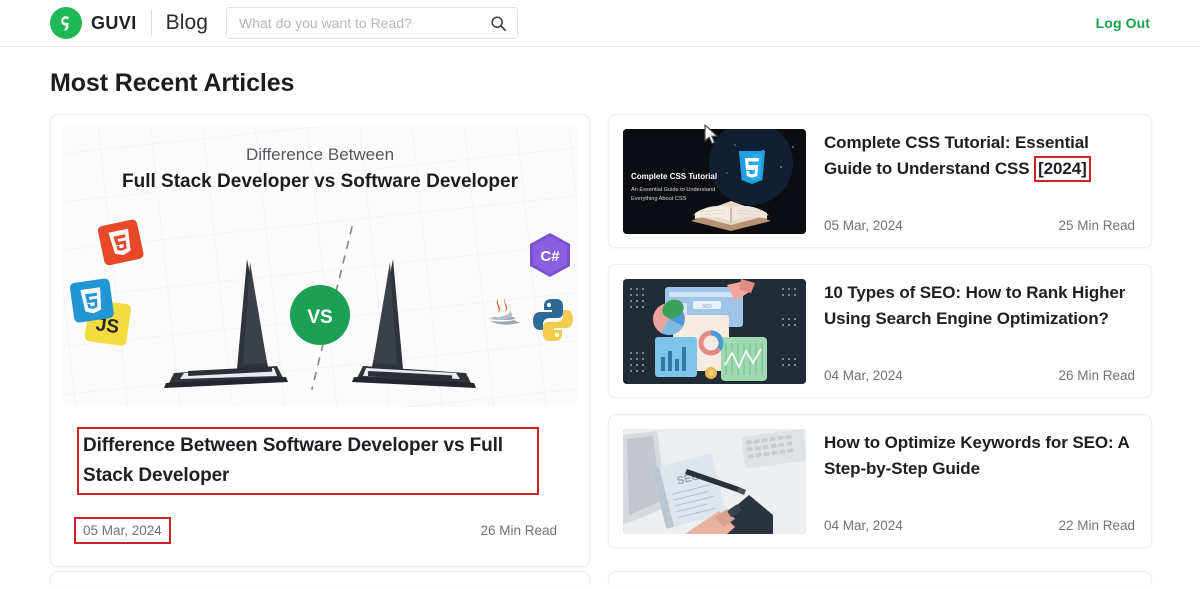 This screenshot has height=589, width=1200. Describe the element at coordinates (319, 317) in the screenshot. I see `hero-vs-badge: VS` at that location.